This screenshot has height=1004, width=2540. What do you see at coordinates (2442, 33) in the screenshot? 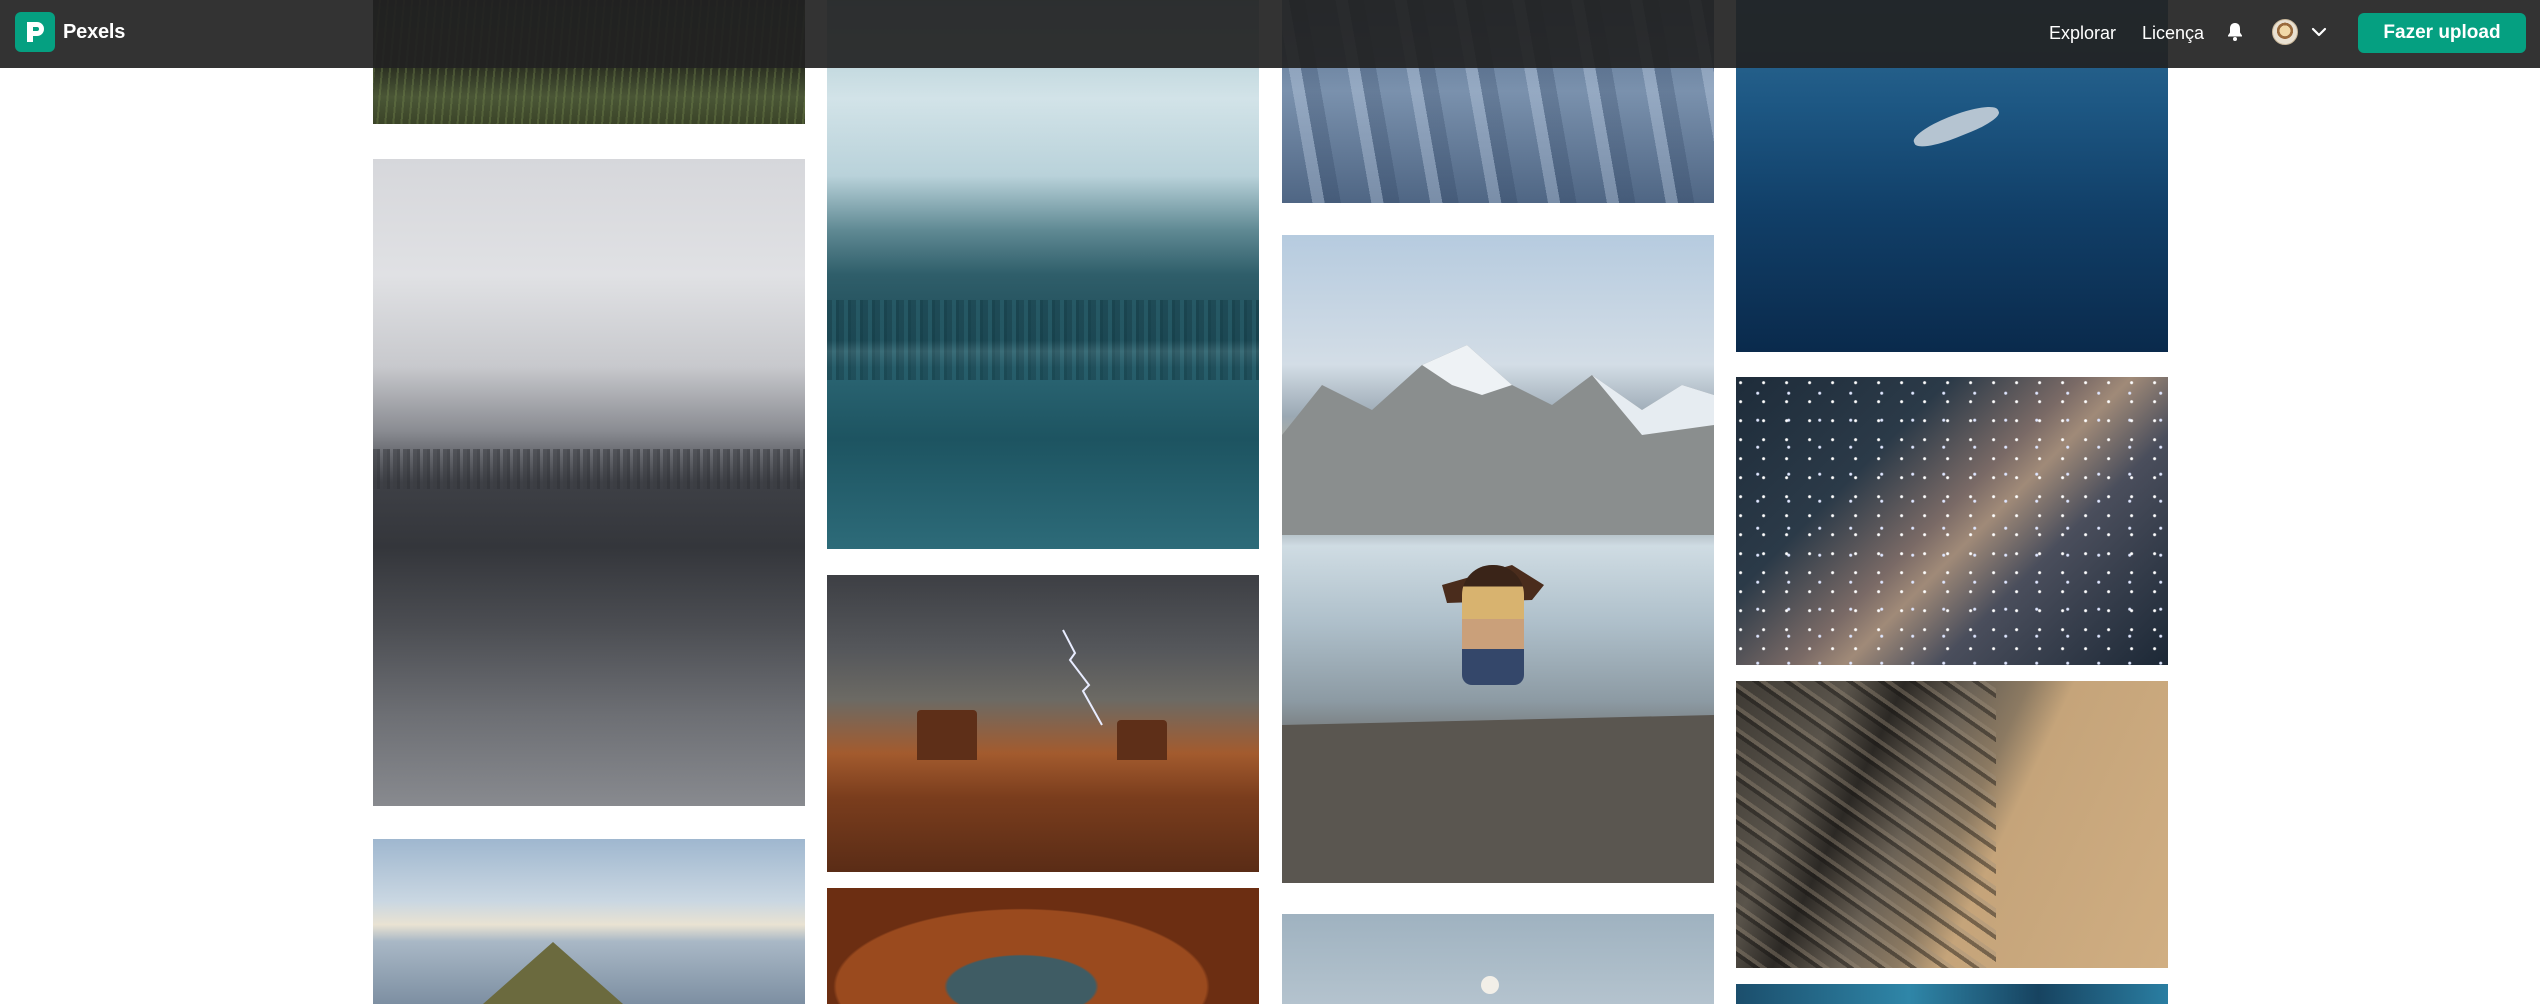
I see `upload-button: Fazer upload` at bounding box center [2442, 33].